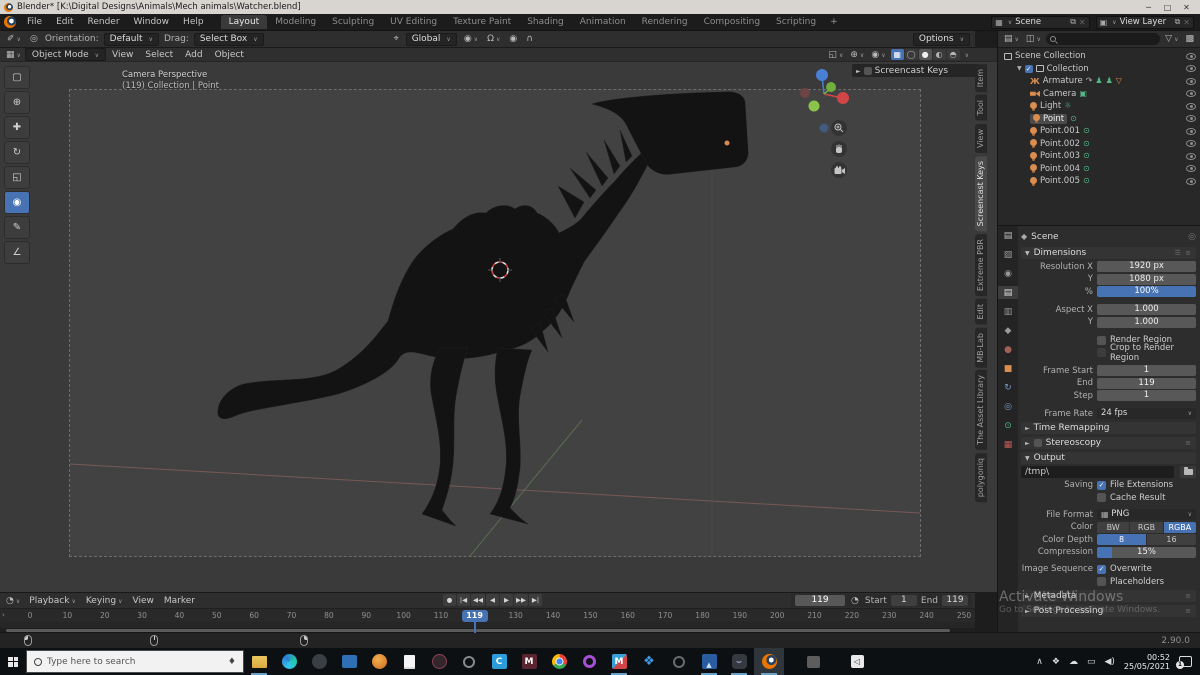 The image size is (1200, 675). I want to click on frame-rate-dropdown: 24 fps ∨, so click(1146, 413).